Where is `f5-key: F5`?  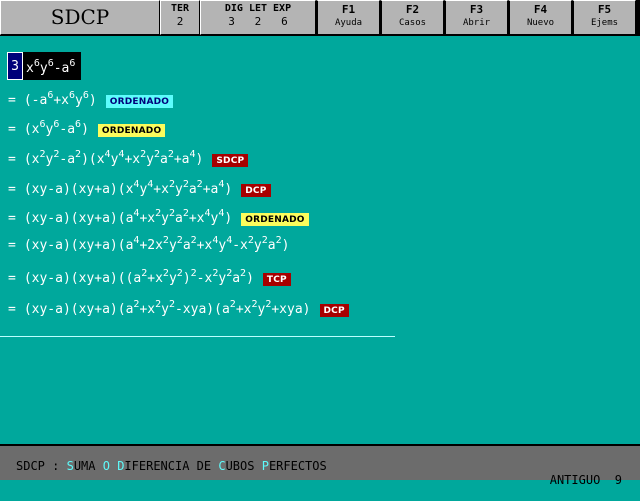 f5-key: F5 is located at coordinates (604, 9).